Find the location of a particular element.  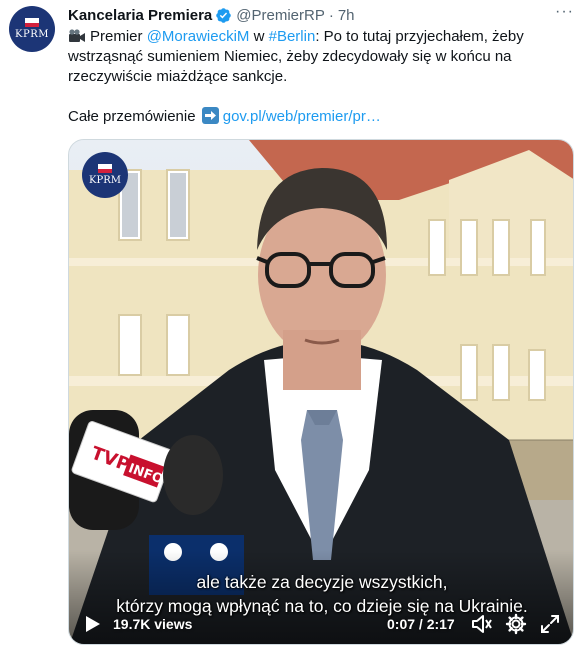

text-part: Premier is located at coordinates (118, 36).